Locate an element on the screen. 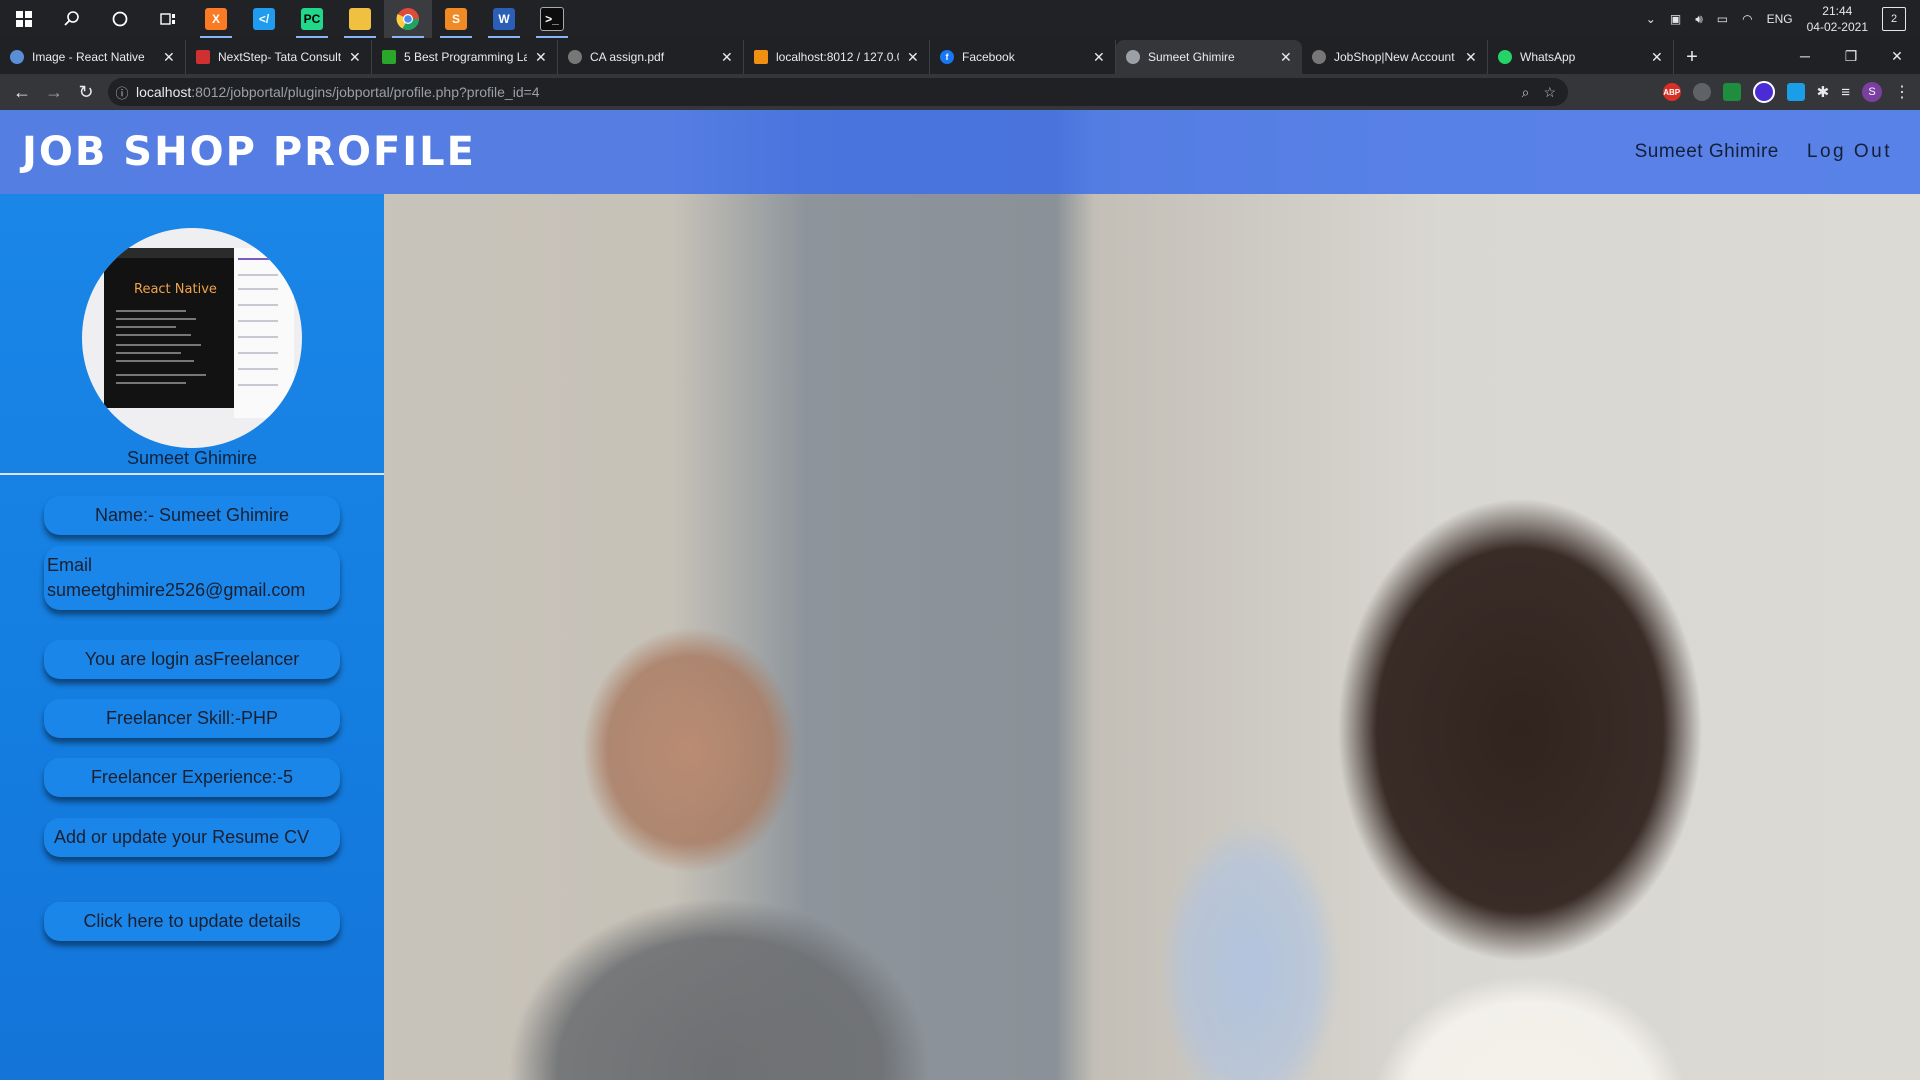  notification-count: 2 is located at coordinates (1894, 19).